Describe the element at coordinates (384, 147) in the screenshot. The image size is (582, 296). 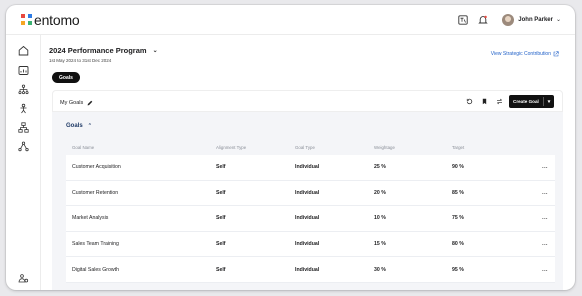
I see `column-header-weightage: Weightage` at that location.